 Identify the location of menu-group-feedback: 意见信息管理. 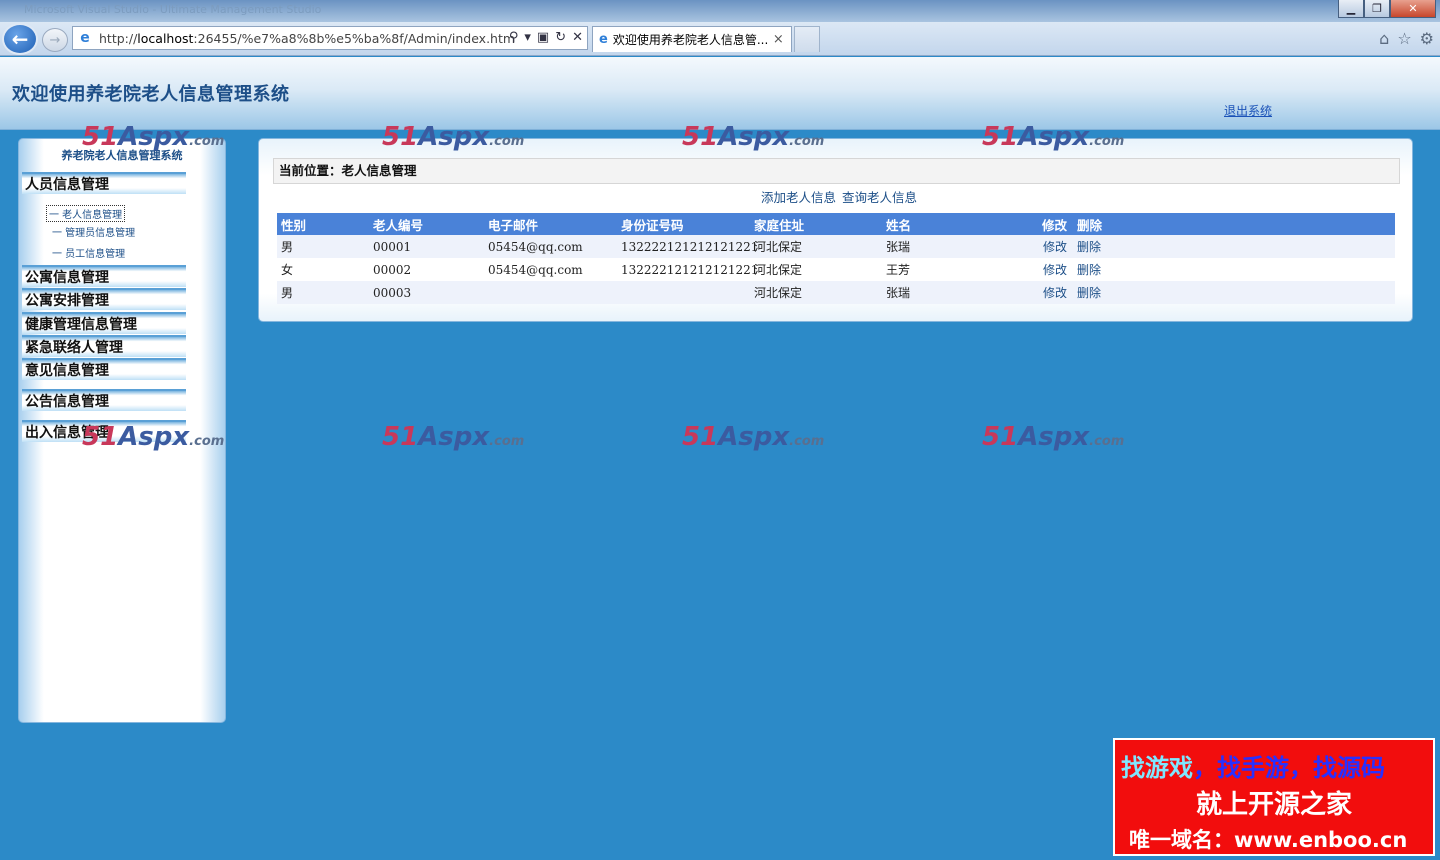
(104, 369).